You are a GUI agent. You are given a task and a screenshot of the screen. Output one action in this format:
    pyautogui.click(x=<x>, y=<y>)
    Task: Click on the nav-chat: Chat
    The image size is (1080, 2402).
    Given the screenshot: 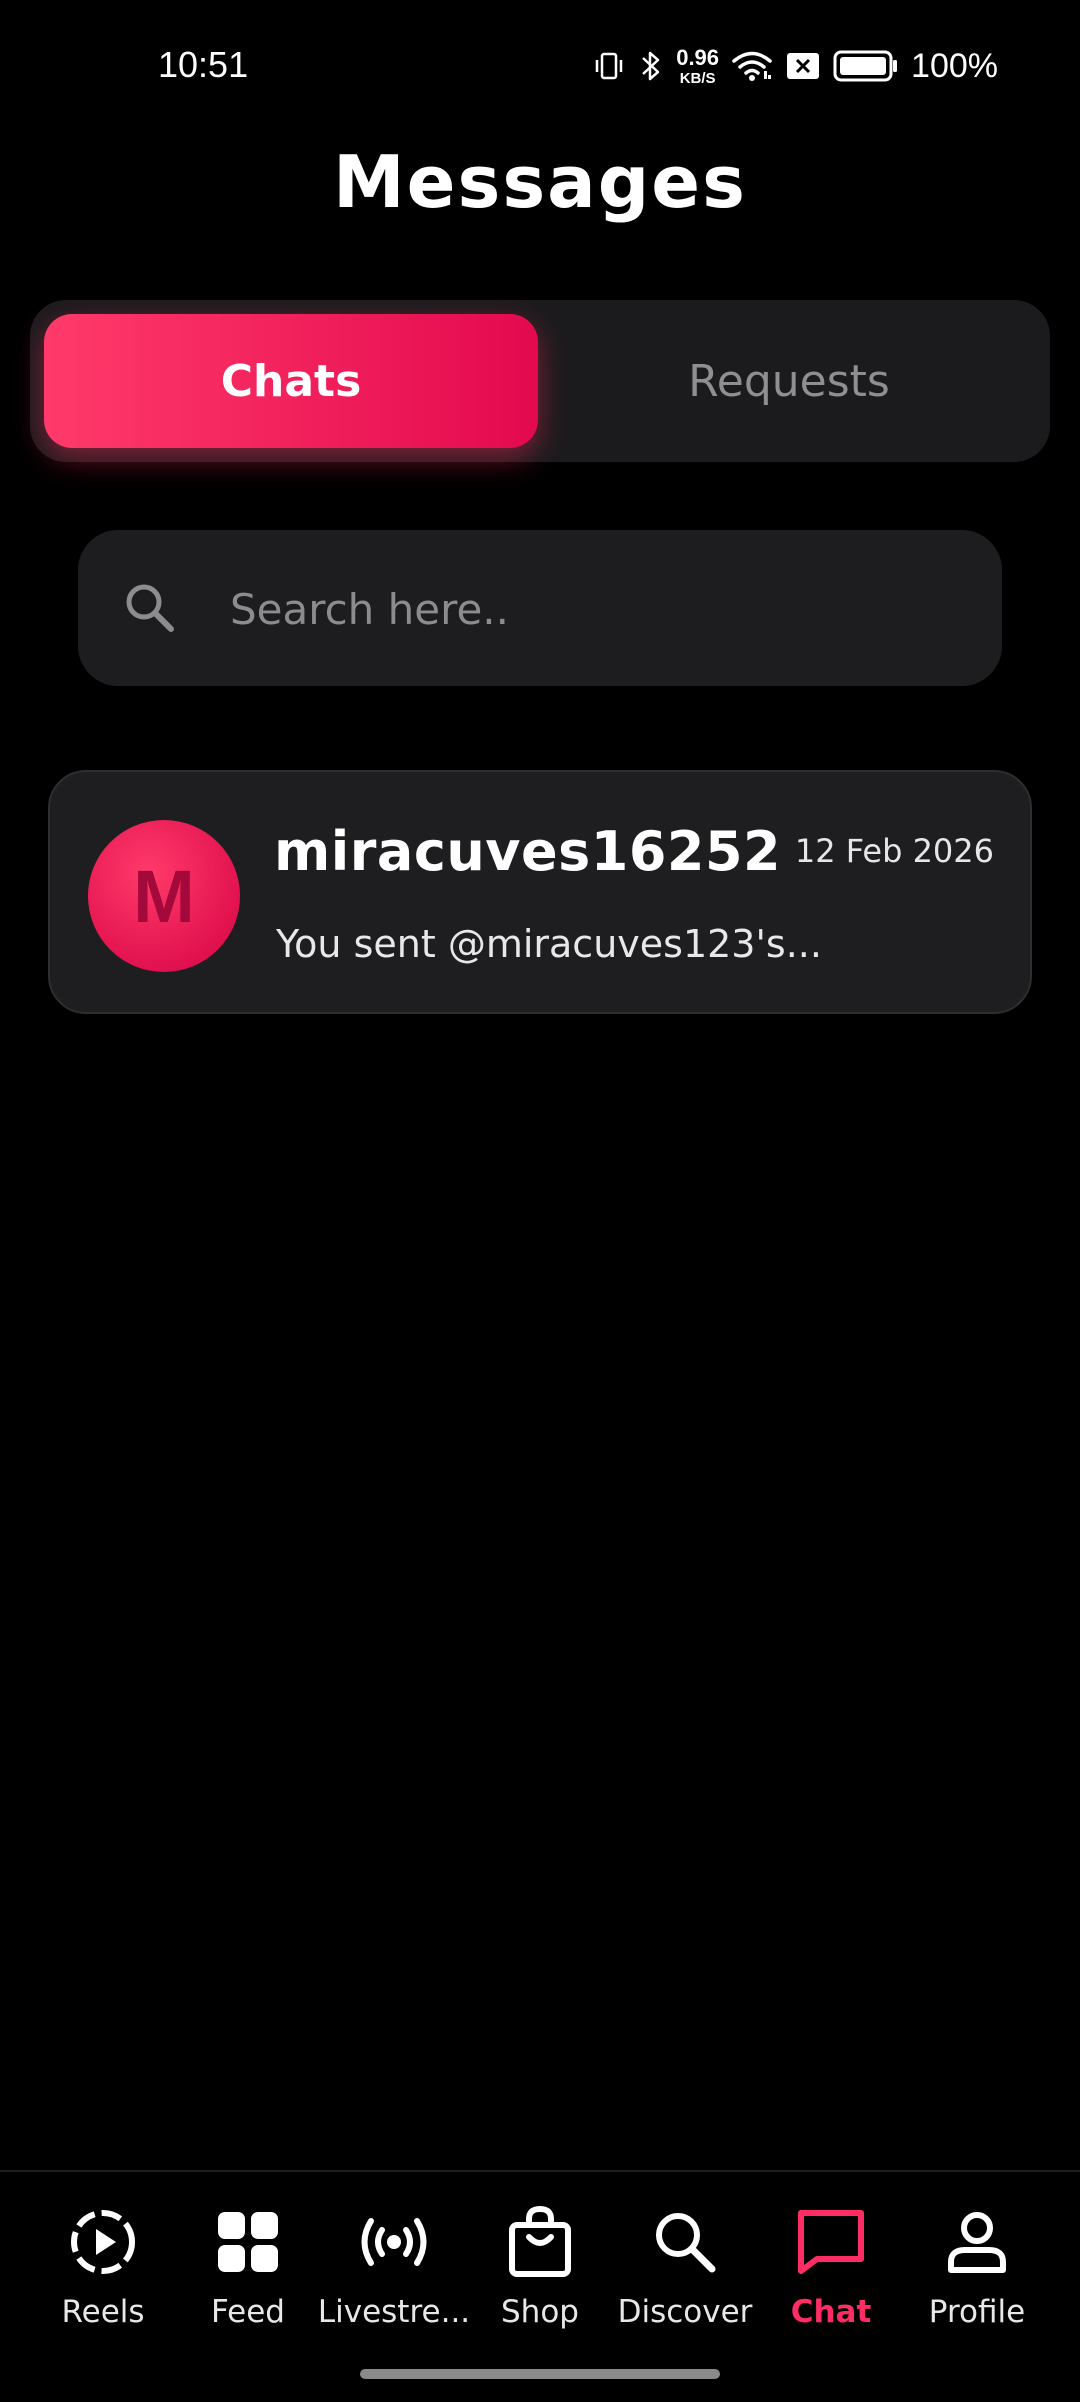 What is the action you would take?
    pyautogui.click(x=831, y=2272)
    